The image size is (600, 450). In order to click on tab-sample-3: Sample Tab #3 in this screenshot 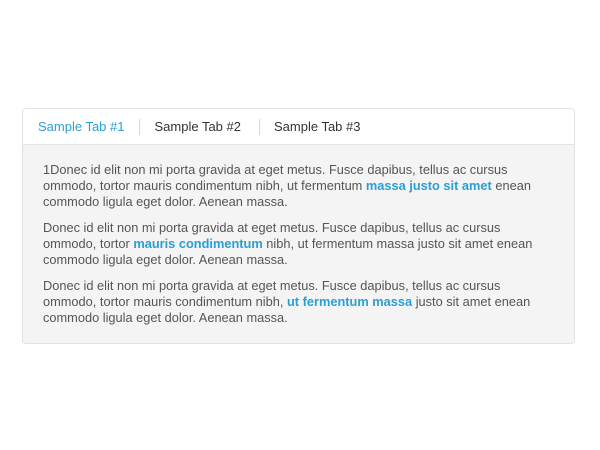, I will do `click(317, 126)`.